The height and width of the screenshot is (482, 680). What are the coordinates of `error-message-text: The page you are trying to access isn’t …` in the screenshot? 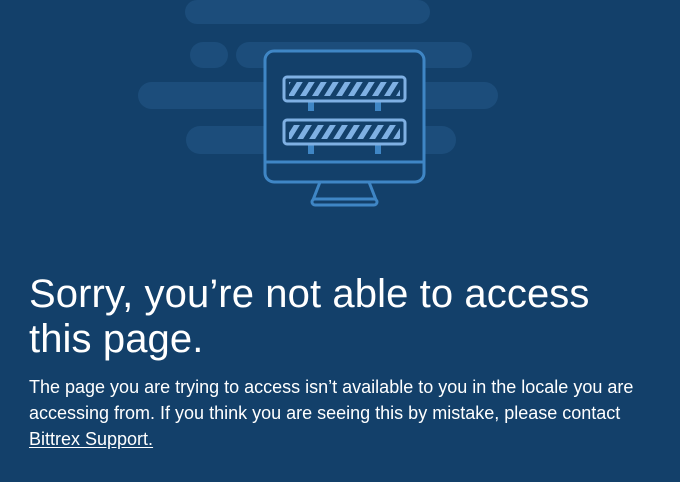 It's located at (331, 400).